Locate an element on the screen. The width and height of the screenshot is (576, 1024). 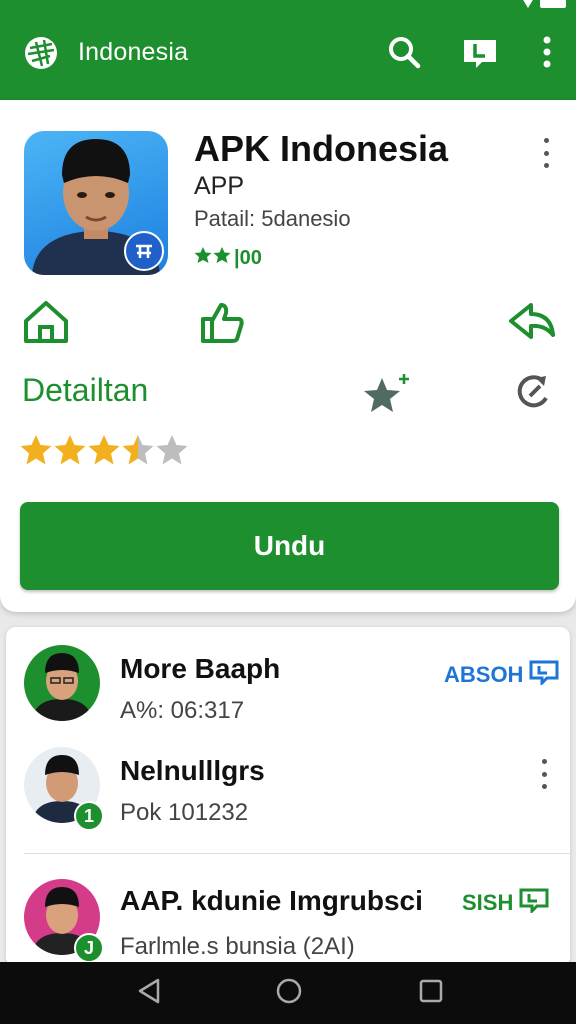
share-icon is located at coordinates (532, 324).